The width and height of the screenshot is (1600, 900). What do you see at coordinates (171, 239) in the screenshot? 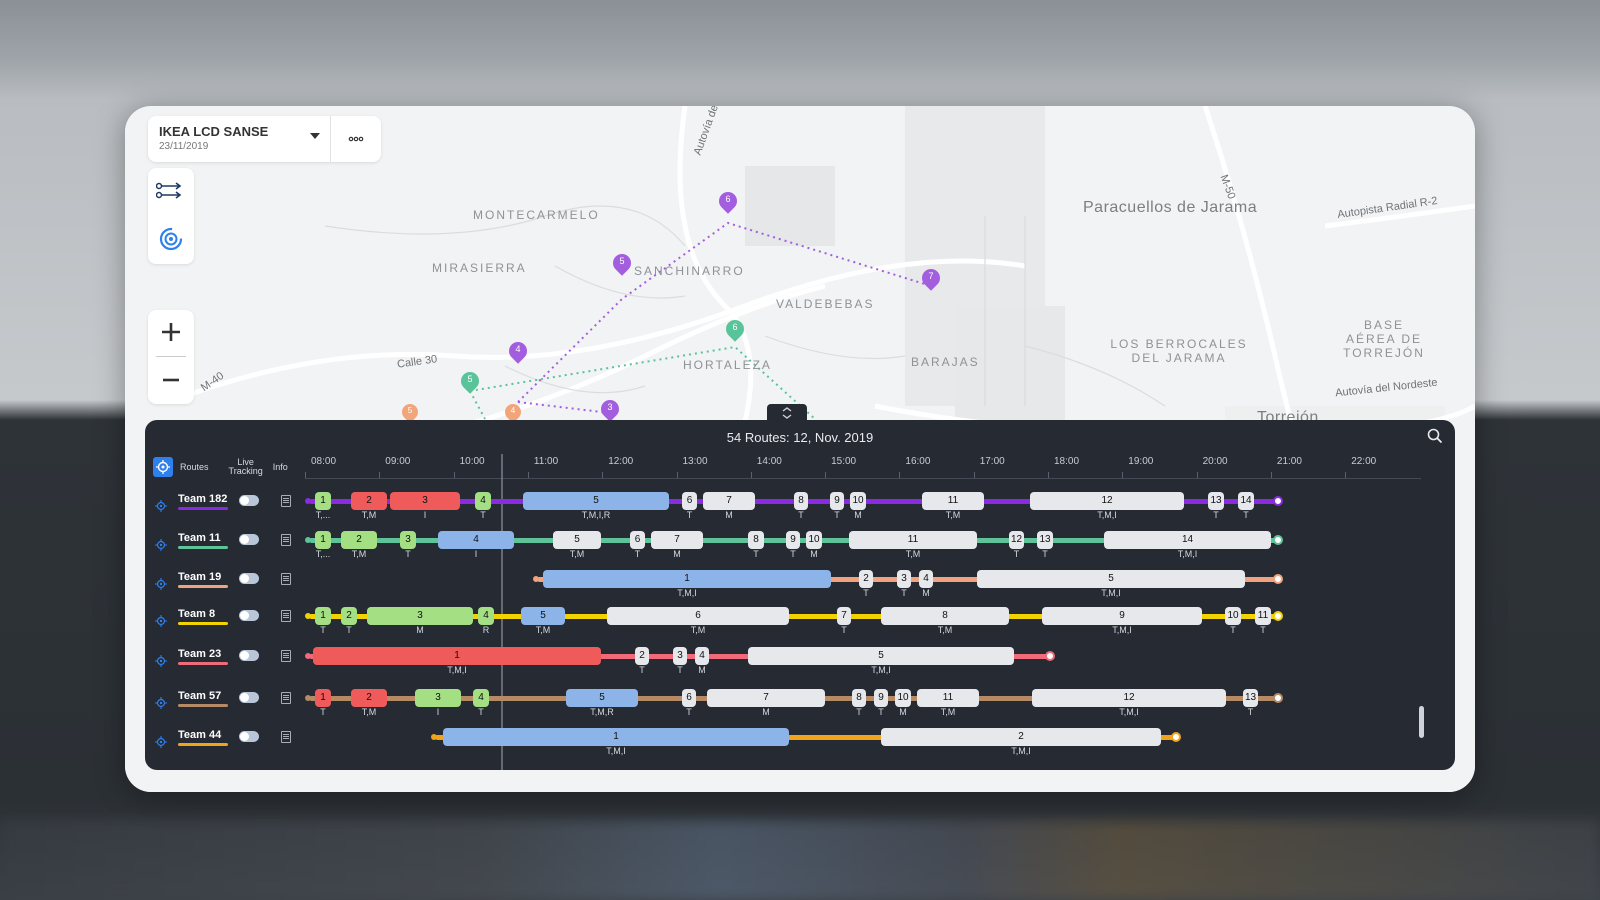
I see `radar-button` at bounding box center [171, 239].